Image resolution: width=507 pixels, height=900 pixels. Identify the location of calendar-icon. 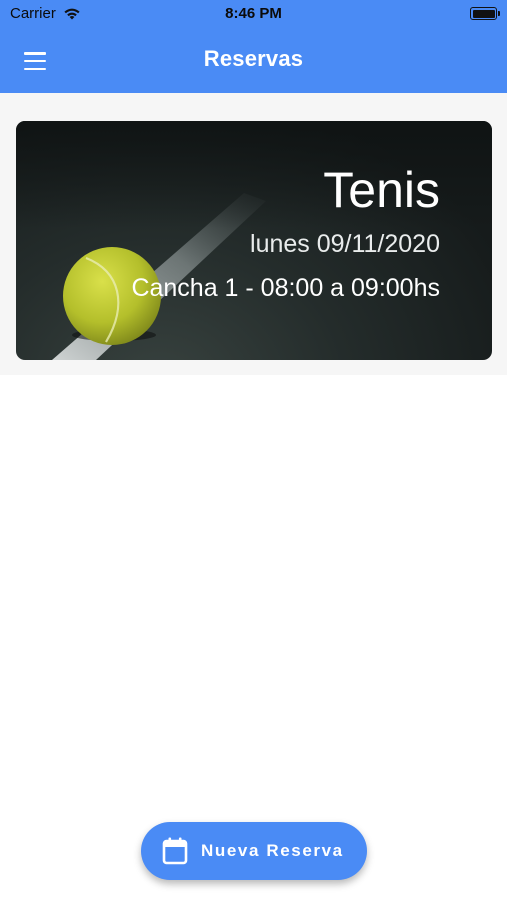
(175, 851).